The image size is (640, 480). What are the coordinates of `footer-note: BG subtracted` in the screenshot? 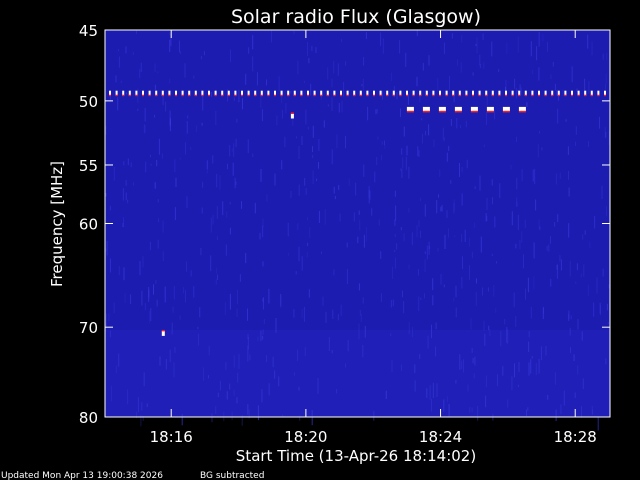 It's located at (232, 475).